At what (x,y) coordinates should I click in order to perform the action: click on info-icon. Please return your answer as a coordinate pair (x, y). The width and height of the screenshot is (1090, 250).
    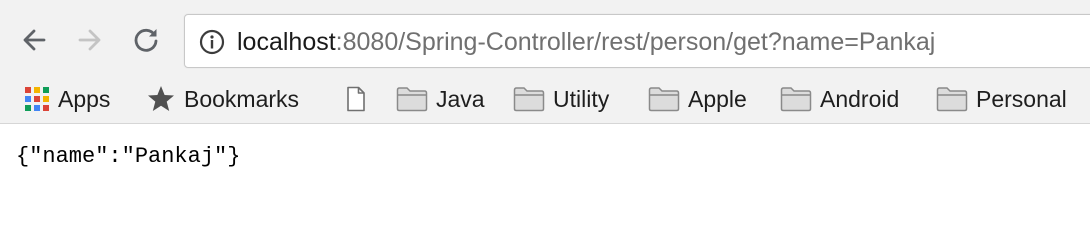
    Looking at the image, I should click on (212, 42).